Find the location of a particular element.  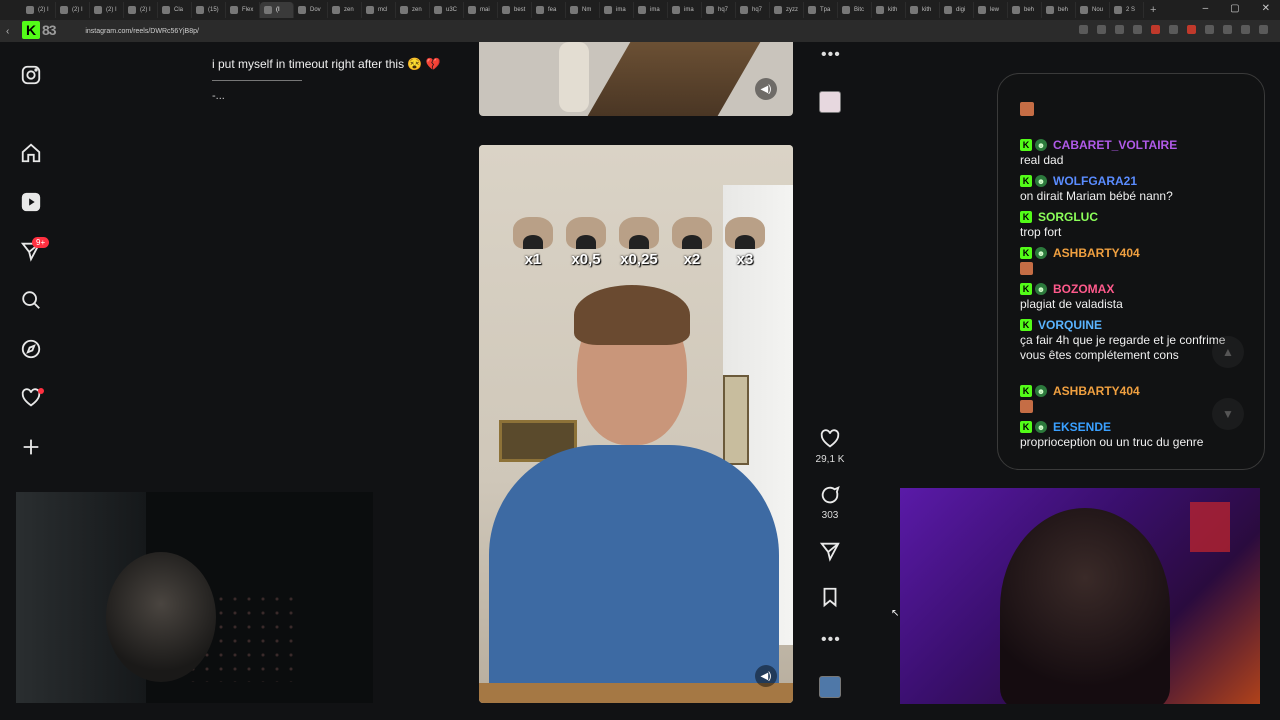

cast-icon is located at coordinates (1083, 29).